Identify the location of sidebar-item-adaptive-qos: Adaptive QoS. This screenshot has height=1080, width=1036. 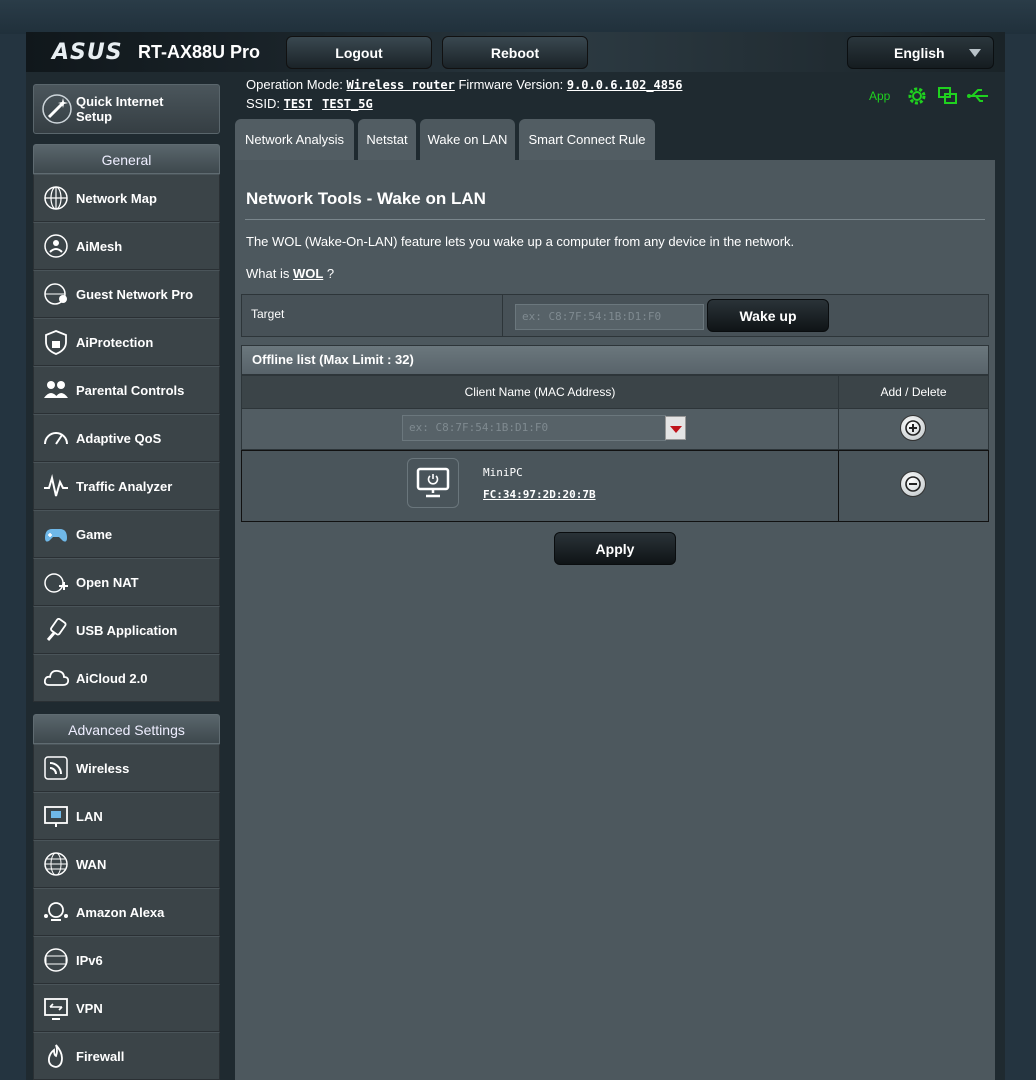
(126, 438).